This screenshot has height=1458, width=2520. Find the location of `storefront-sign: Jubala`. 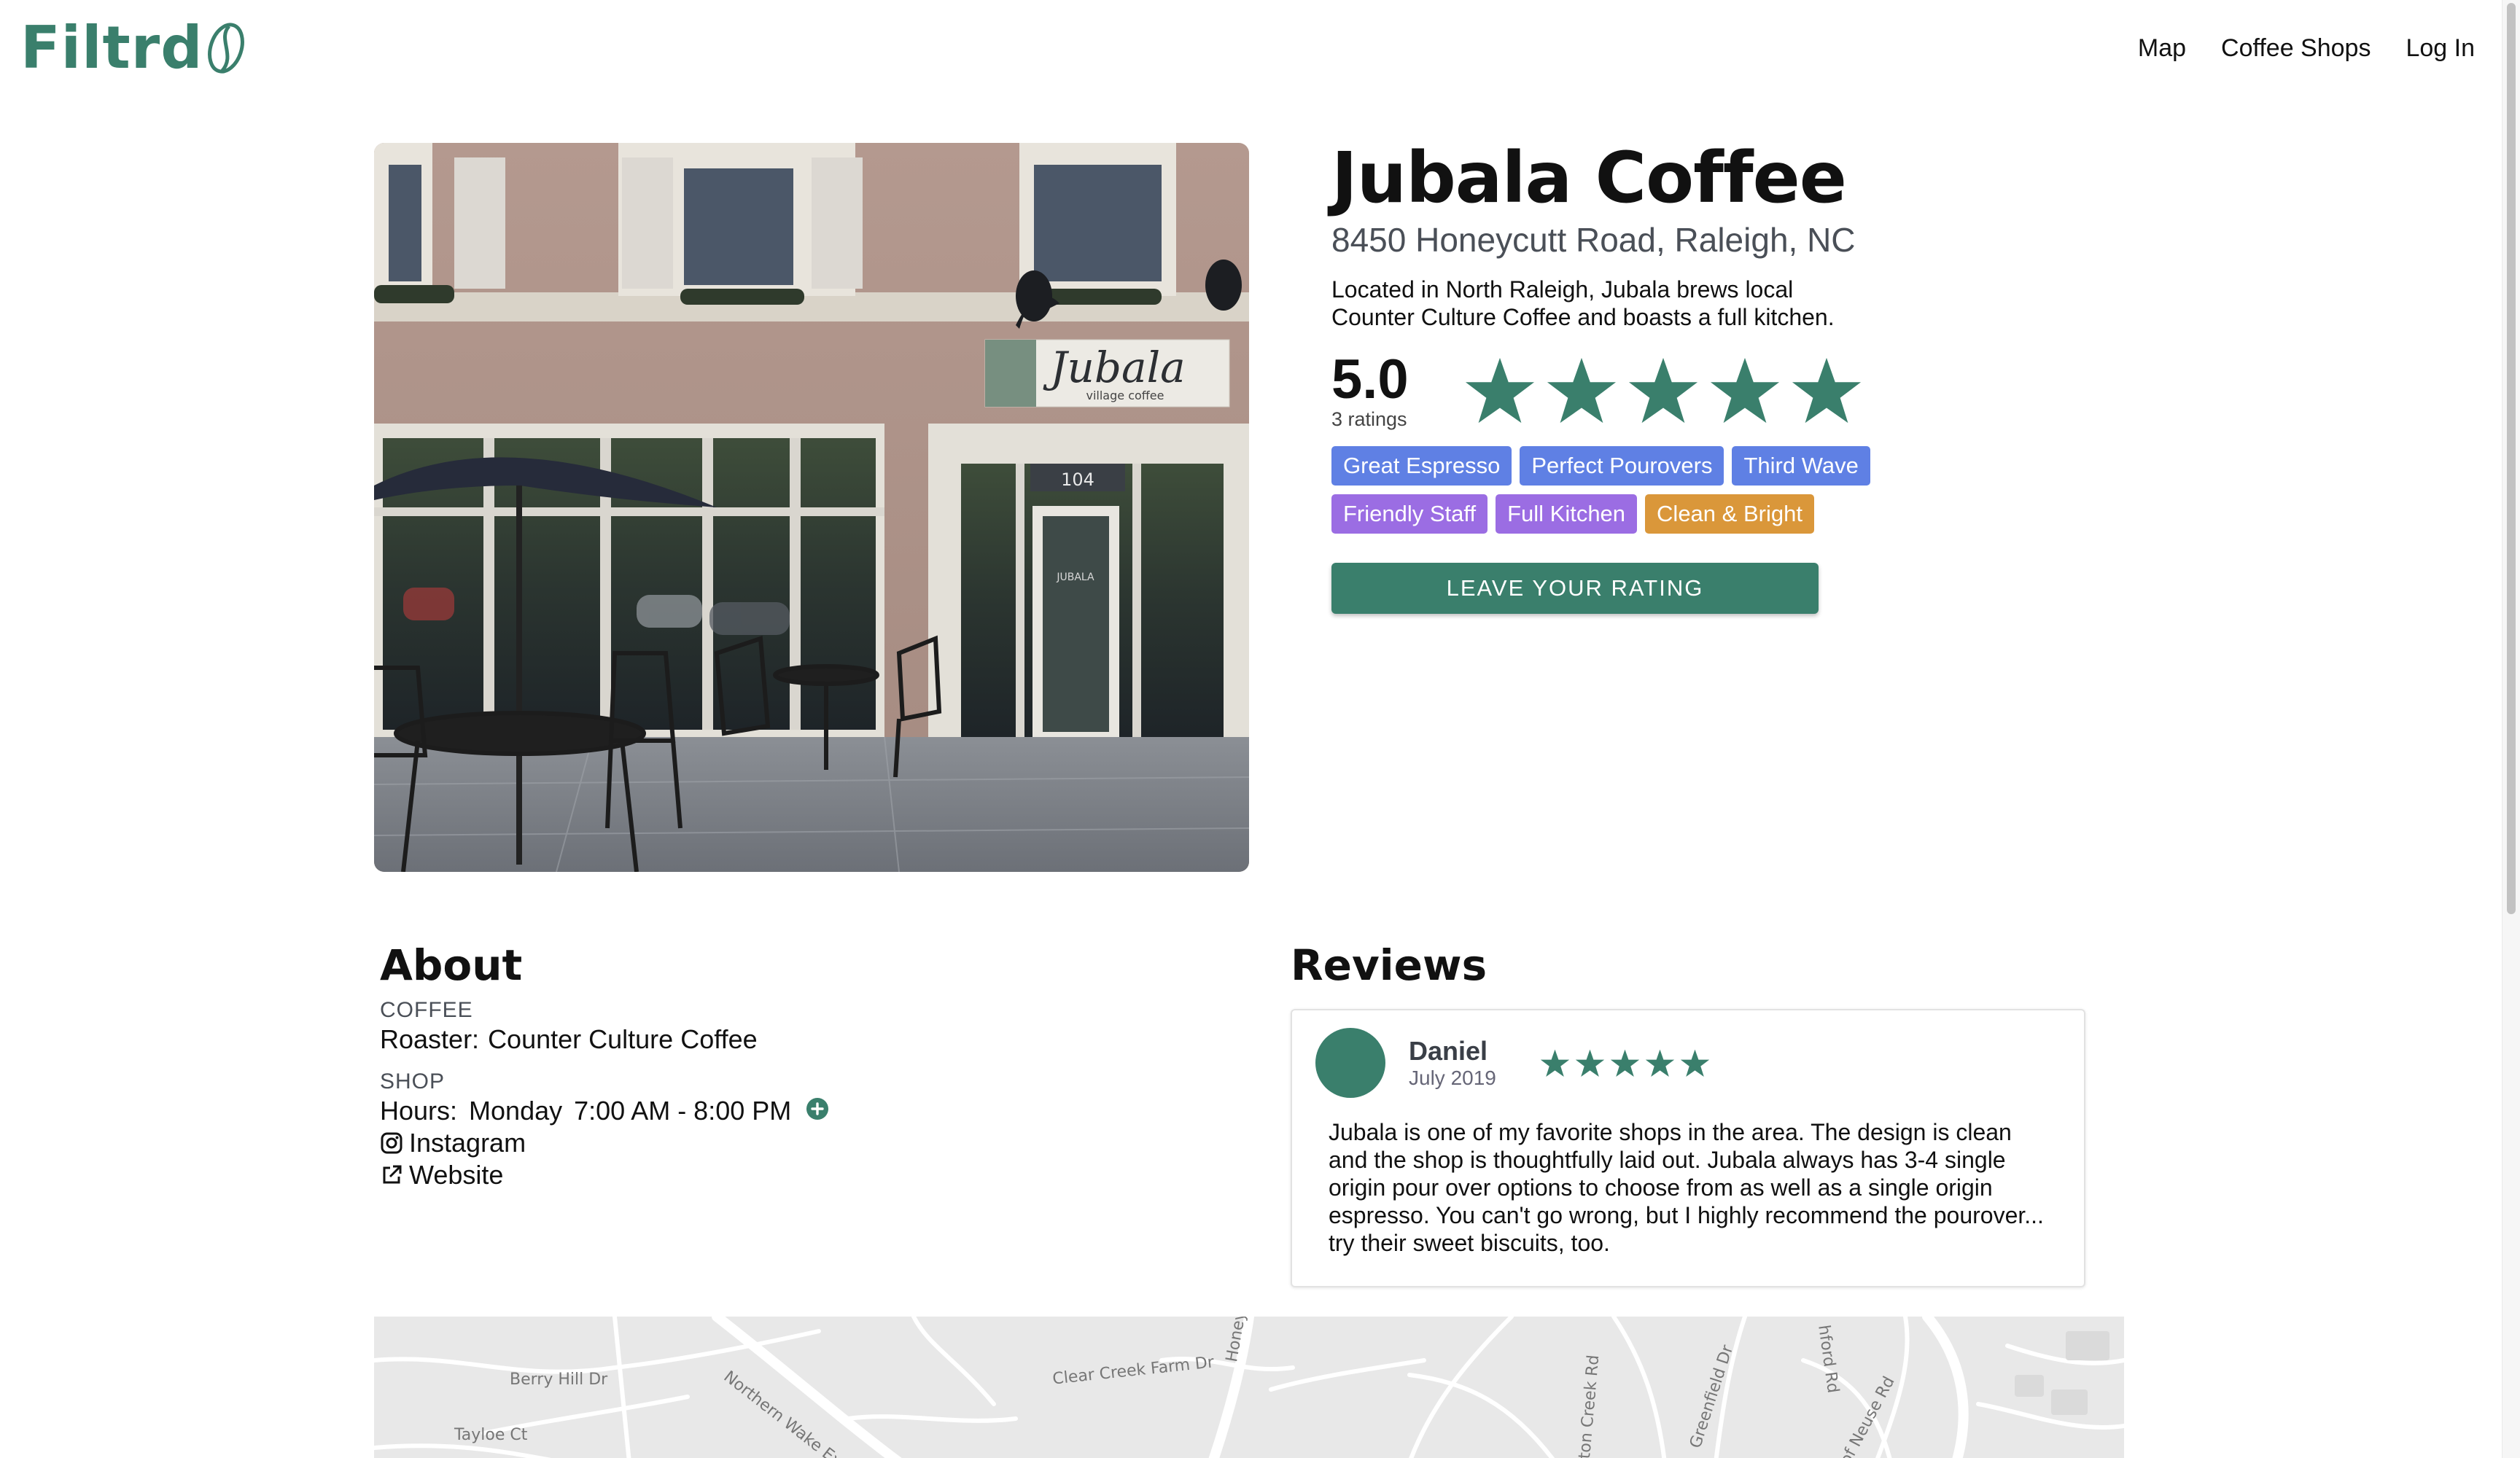

storefront-sign: Jubala is located at coordinates (1114, 367).